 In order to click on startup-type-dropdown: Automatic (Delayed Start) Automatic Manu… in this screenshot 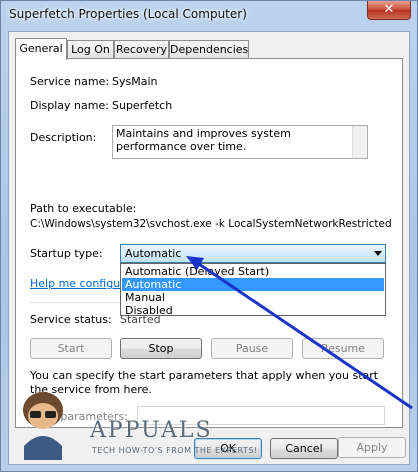, I will do `click(253, 290)`.